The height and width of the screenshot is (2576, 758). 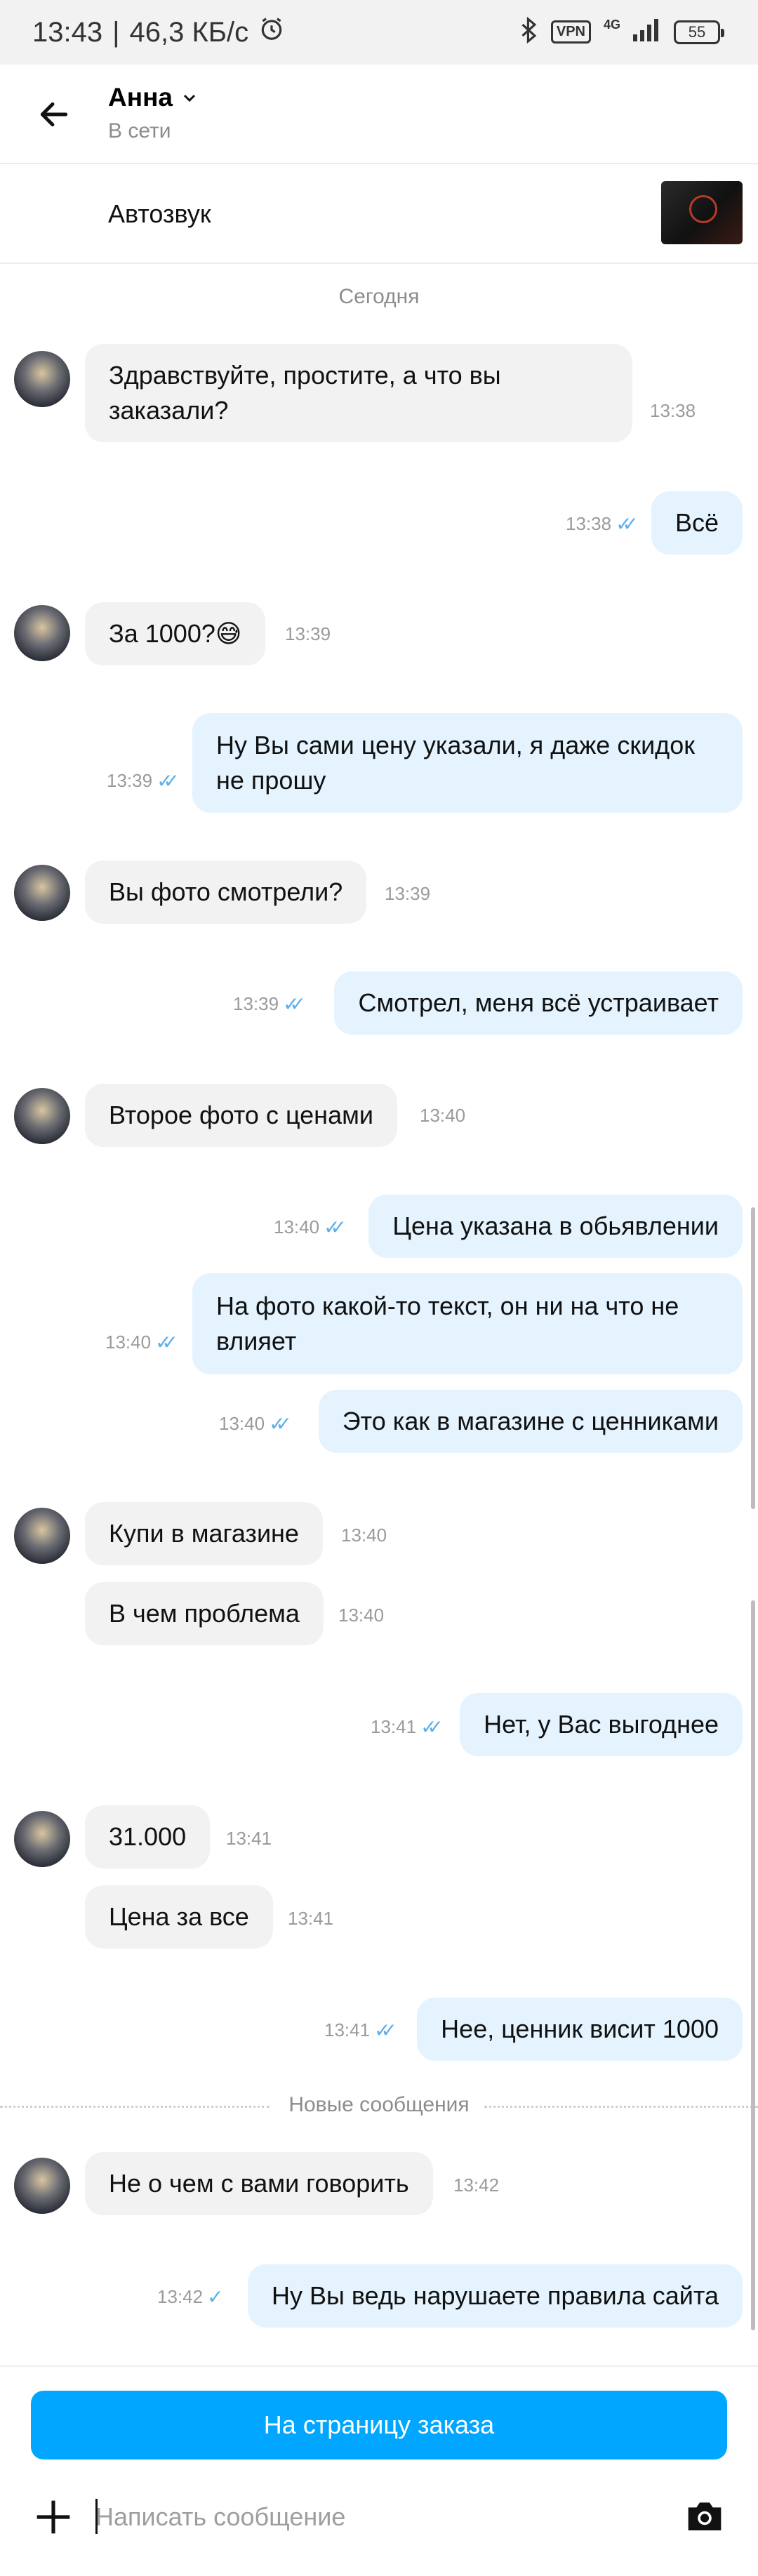 What do you see at coordinates (555, 1227) in the screenshot?
I see `message-outgoing: Цена указана в обьявлении` at bounding box center [555, 1227].